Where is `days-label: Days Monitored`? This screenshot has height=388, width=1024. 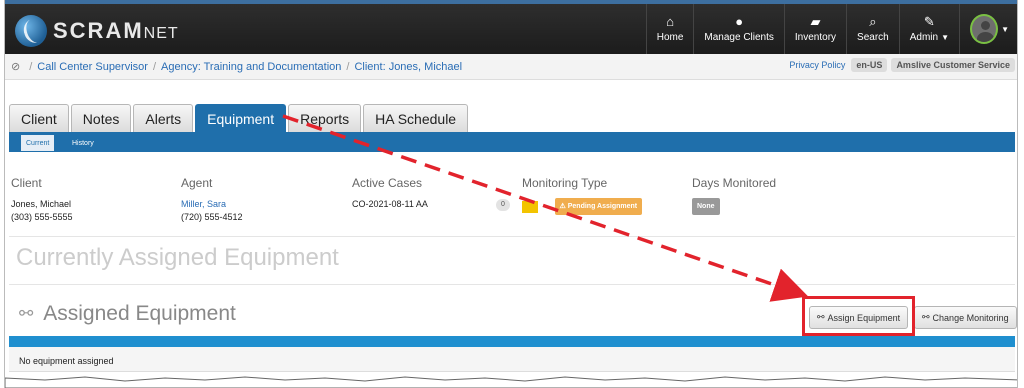 days-label: Days Monitored is located at coordinates (734, 183).